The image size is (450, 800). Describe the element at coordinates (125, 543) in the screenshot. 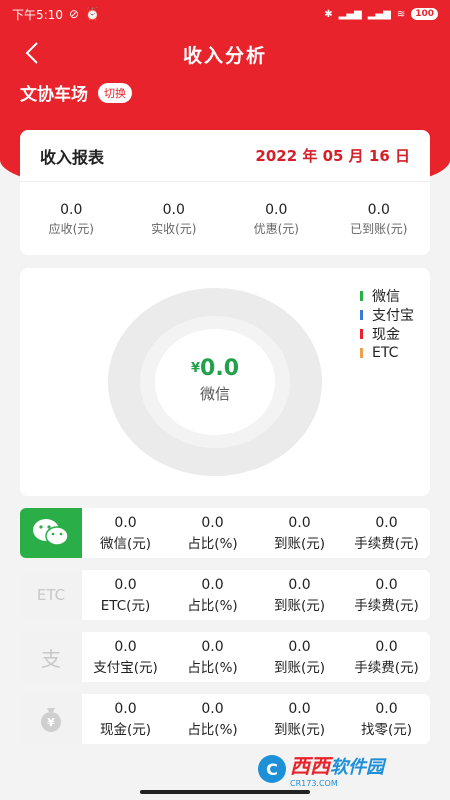

I see `payment-label: 微信(元)` at that location.